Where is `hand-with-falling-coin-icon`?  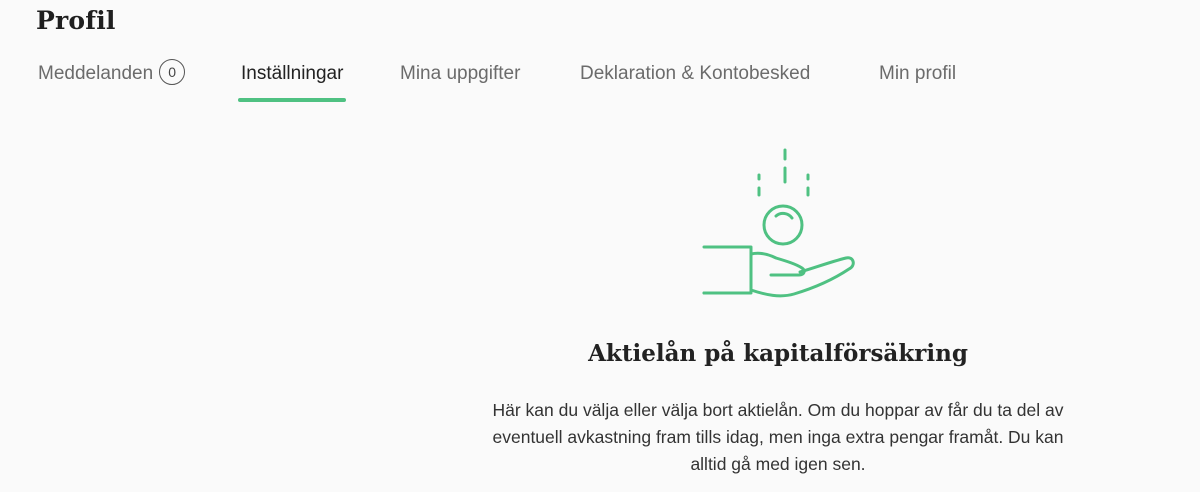 hand-with-falling-coin-icon is located at coordinates (778, 223).